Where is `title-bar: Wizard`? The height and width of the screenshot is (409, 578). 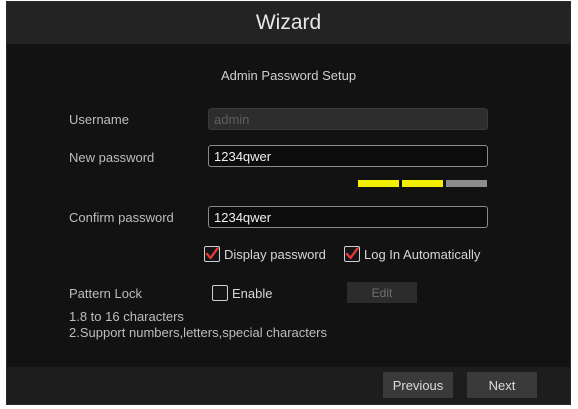
title-bar: Wizard is located at coordinates (288, 23).